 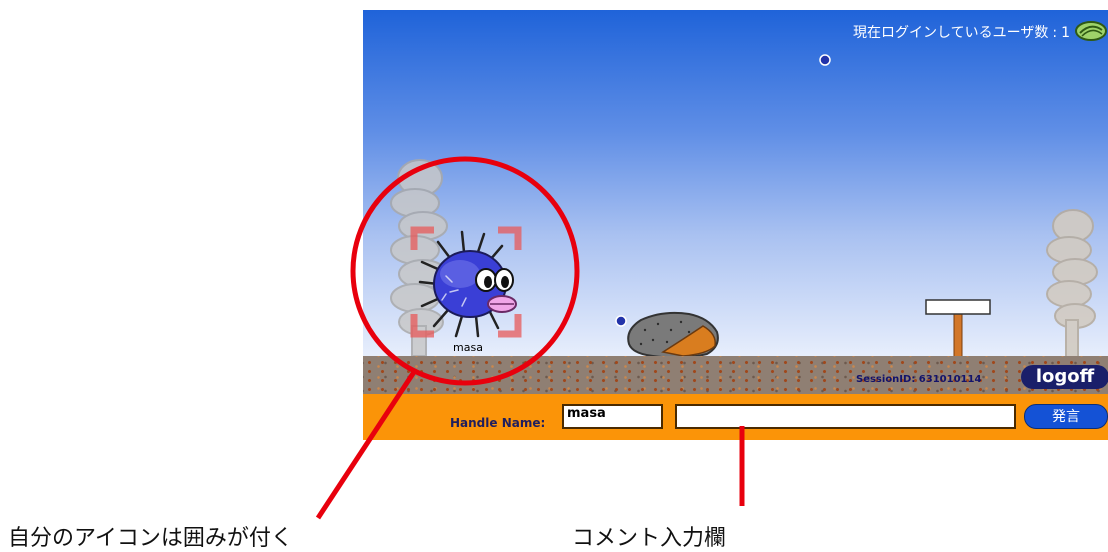 What do you see at coordinates (498, 423) in the screenshot?
I see `handle-name-label: Handle Name:` at bounding box center [498, 423].